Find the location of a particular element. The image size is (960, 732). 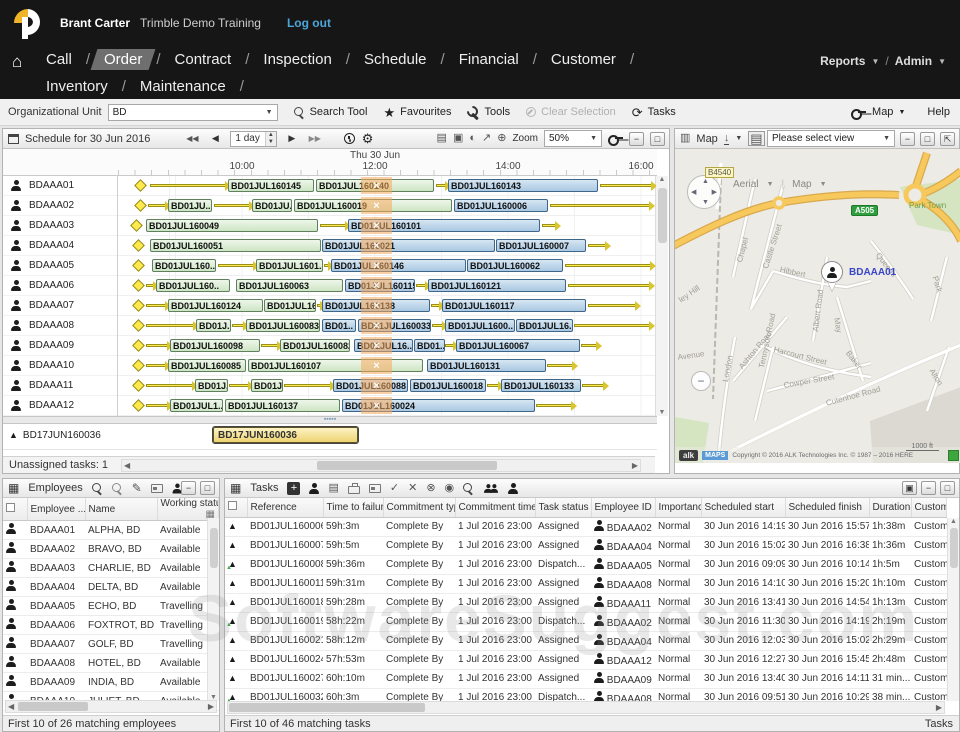

tasks-refresh-button: ⟳ Tasks is located at coordinates (654, 112).